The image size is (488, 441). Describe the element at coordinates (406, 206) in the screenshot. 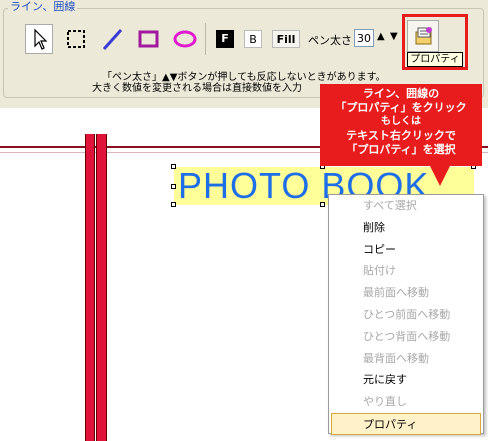

I see `menu-item-select-all: すべて選択` at that location.